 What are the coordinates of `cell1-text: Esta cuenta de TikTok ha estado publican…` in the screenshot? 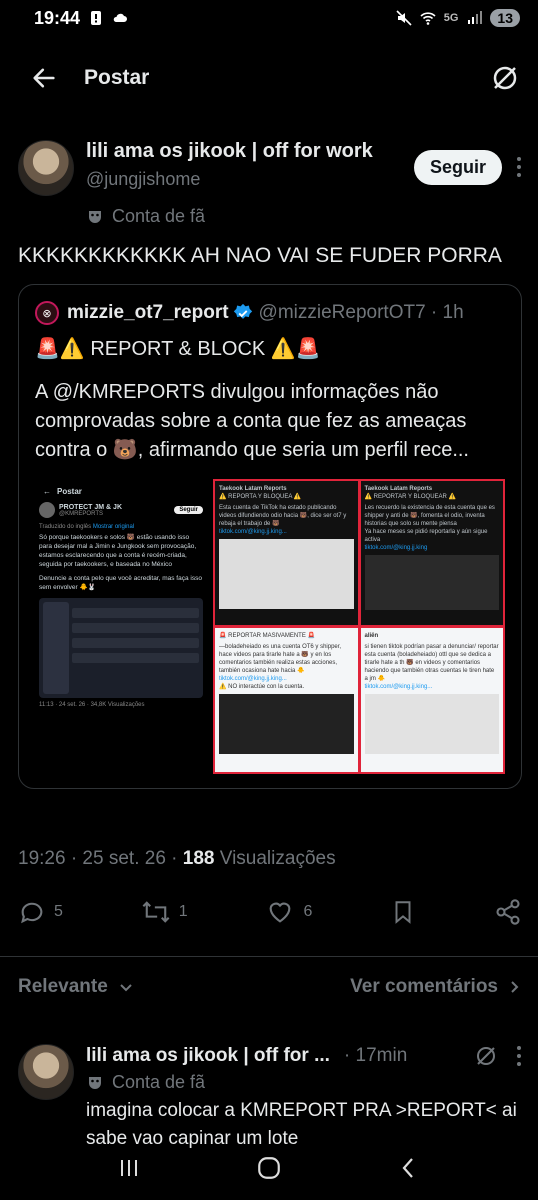 It's located at (283, 516).